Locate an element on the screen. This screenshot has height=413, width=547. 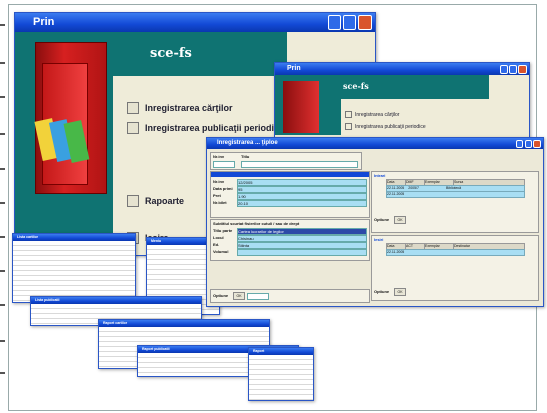
form-window-titlebar: Inregistrarea ... ţiploe is located at coordinates (375, 143).